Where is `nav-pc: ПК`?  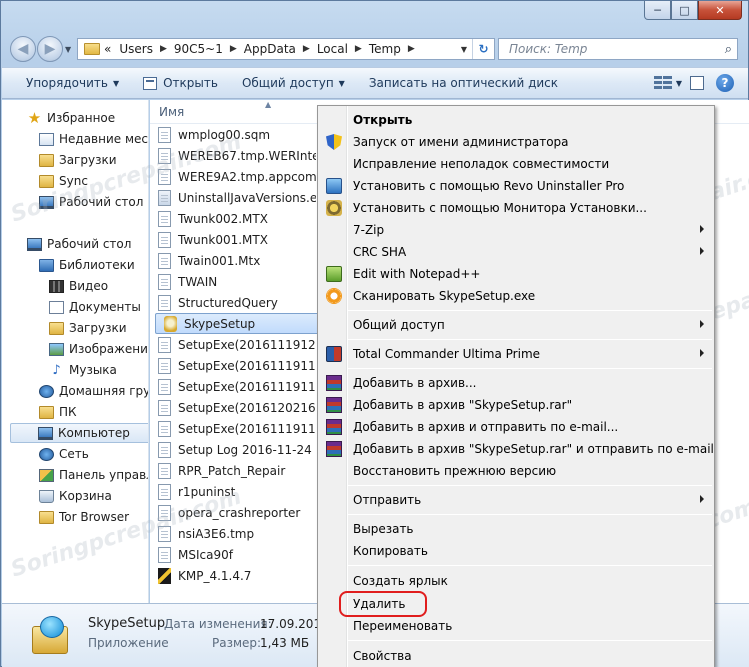
nav-pc: ПК is located at coordinates (58, 412).